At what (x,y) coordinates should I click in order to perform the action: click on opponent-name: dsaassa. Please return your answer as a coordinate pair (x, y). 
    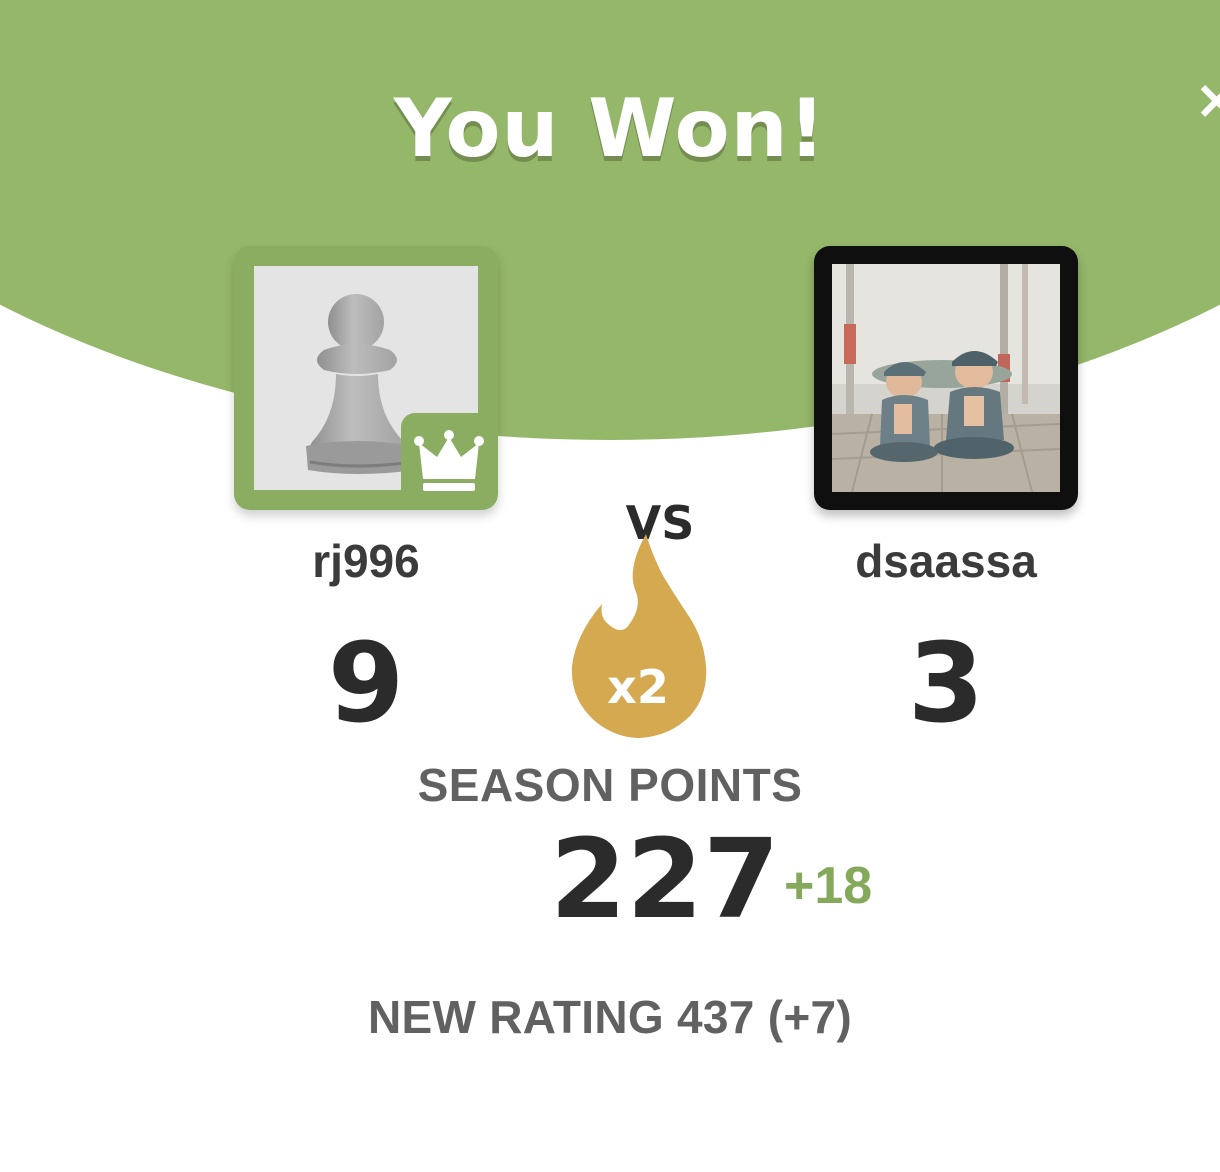
    Looking at the image, I should click on (946, 561).